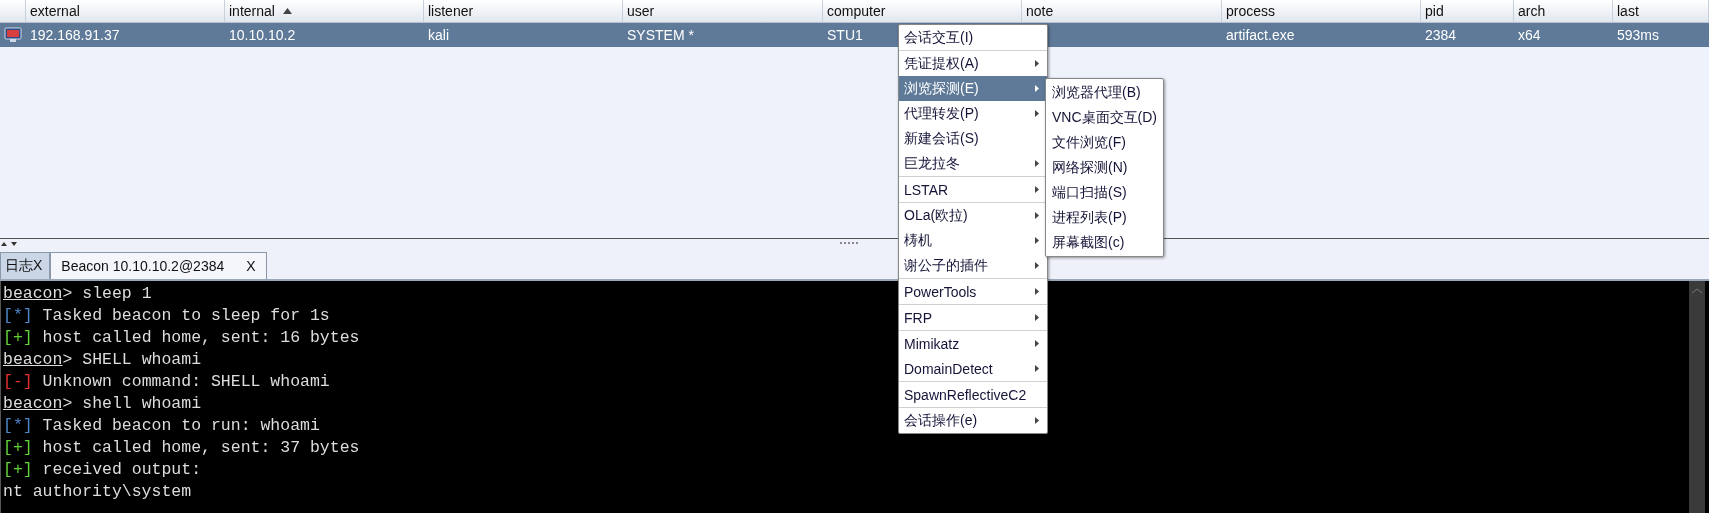  What do you see at coordinates (438, 35) in the screenshot?
I see `table-cell: kali` at bounding box center [438, 35].